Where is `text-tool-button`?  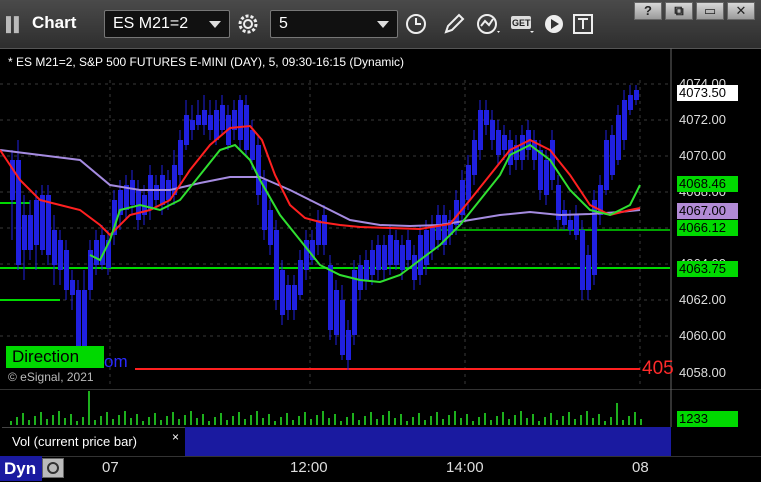
text-tool-button is located at coordinates (584, 24).